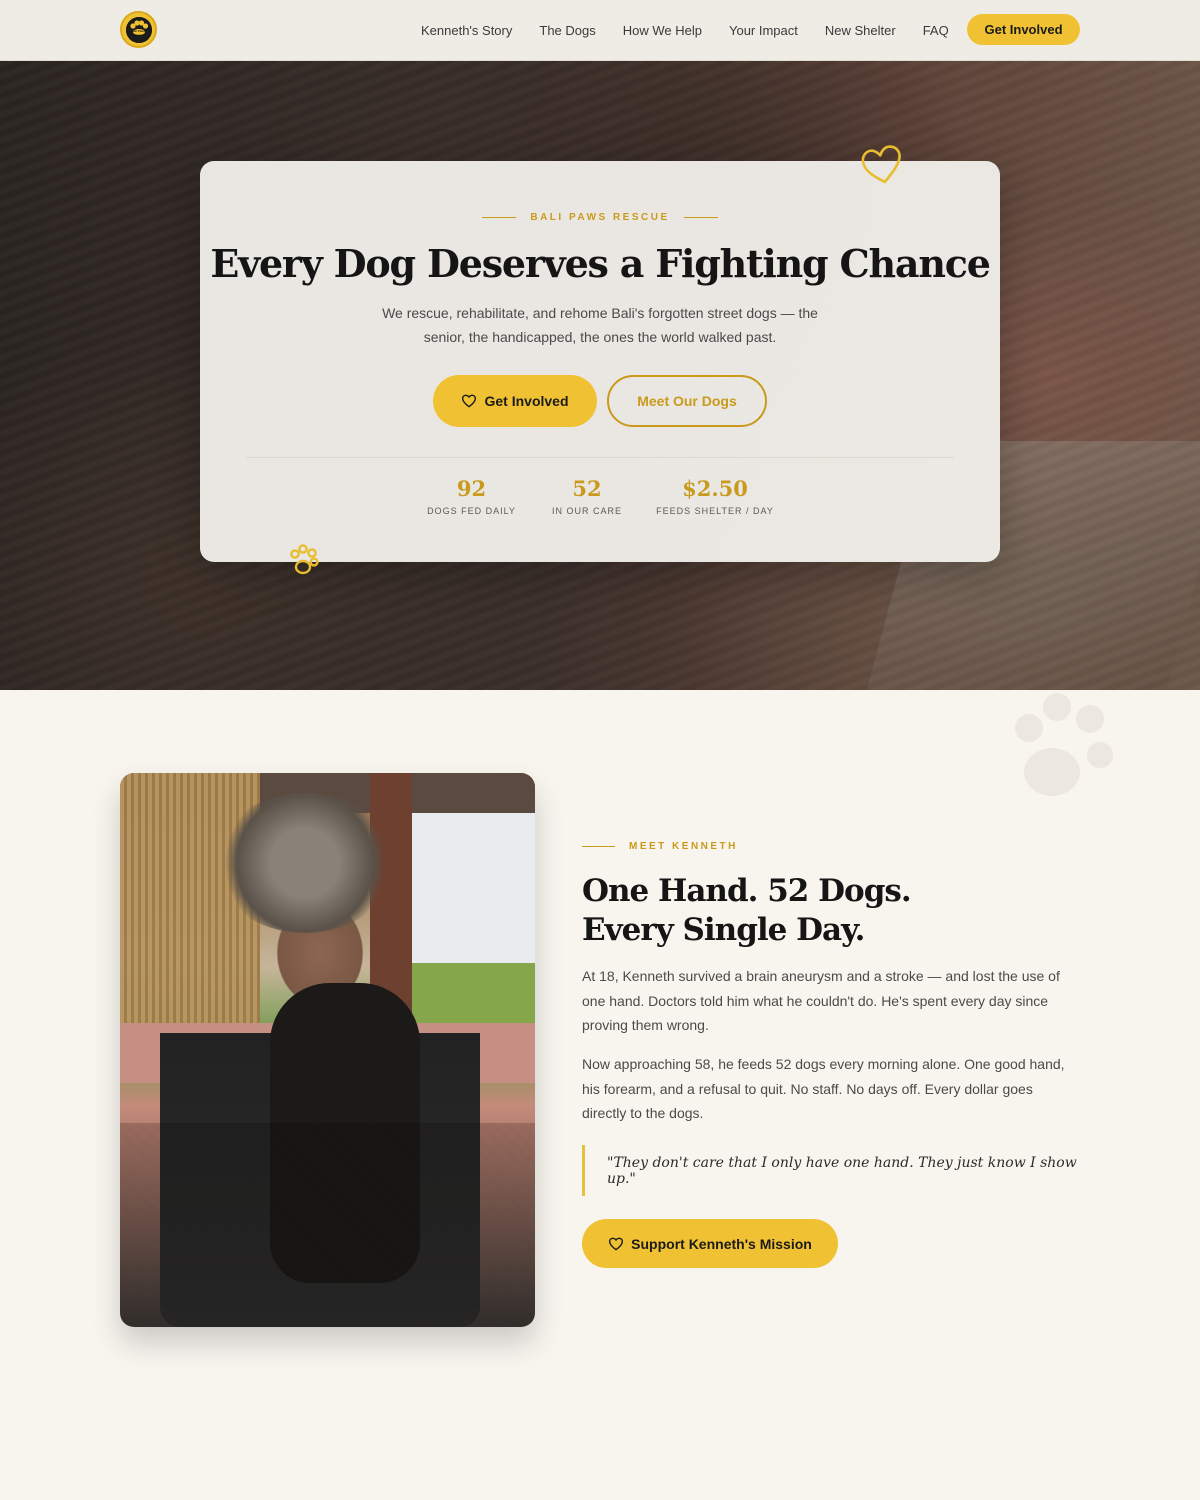  I want to click on stat-feeds-shelter: $2.50 FEEDS SHELTER / DAY, so click(715, 496).